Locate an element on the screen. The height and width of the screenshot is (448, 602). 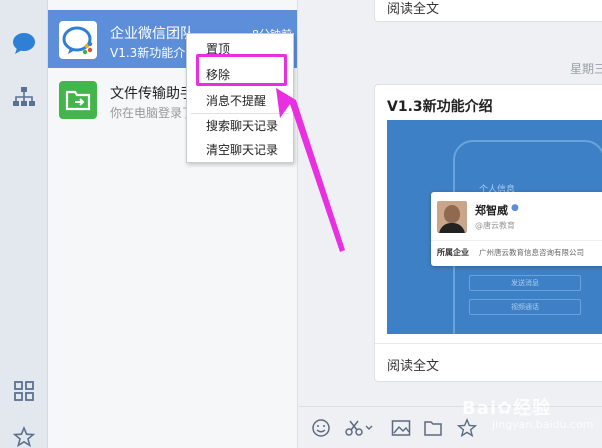
watermark-brand: Bai is located at coordinates (480, 408).